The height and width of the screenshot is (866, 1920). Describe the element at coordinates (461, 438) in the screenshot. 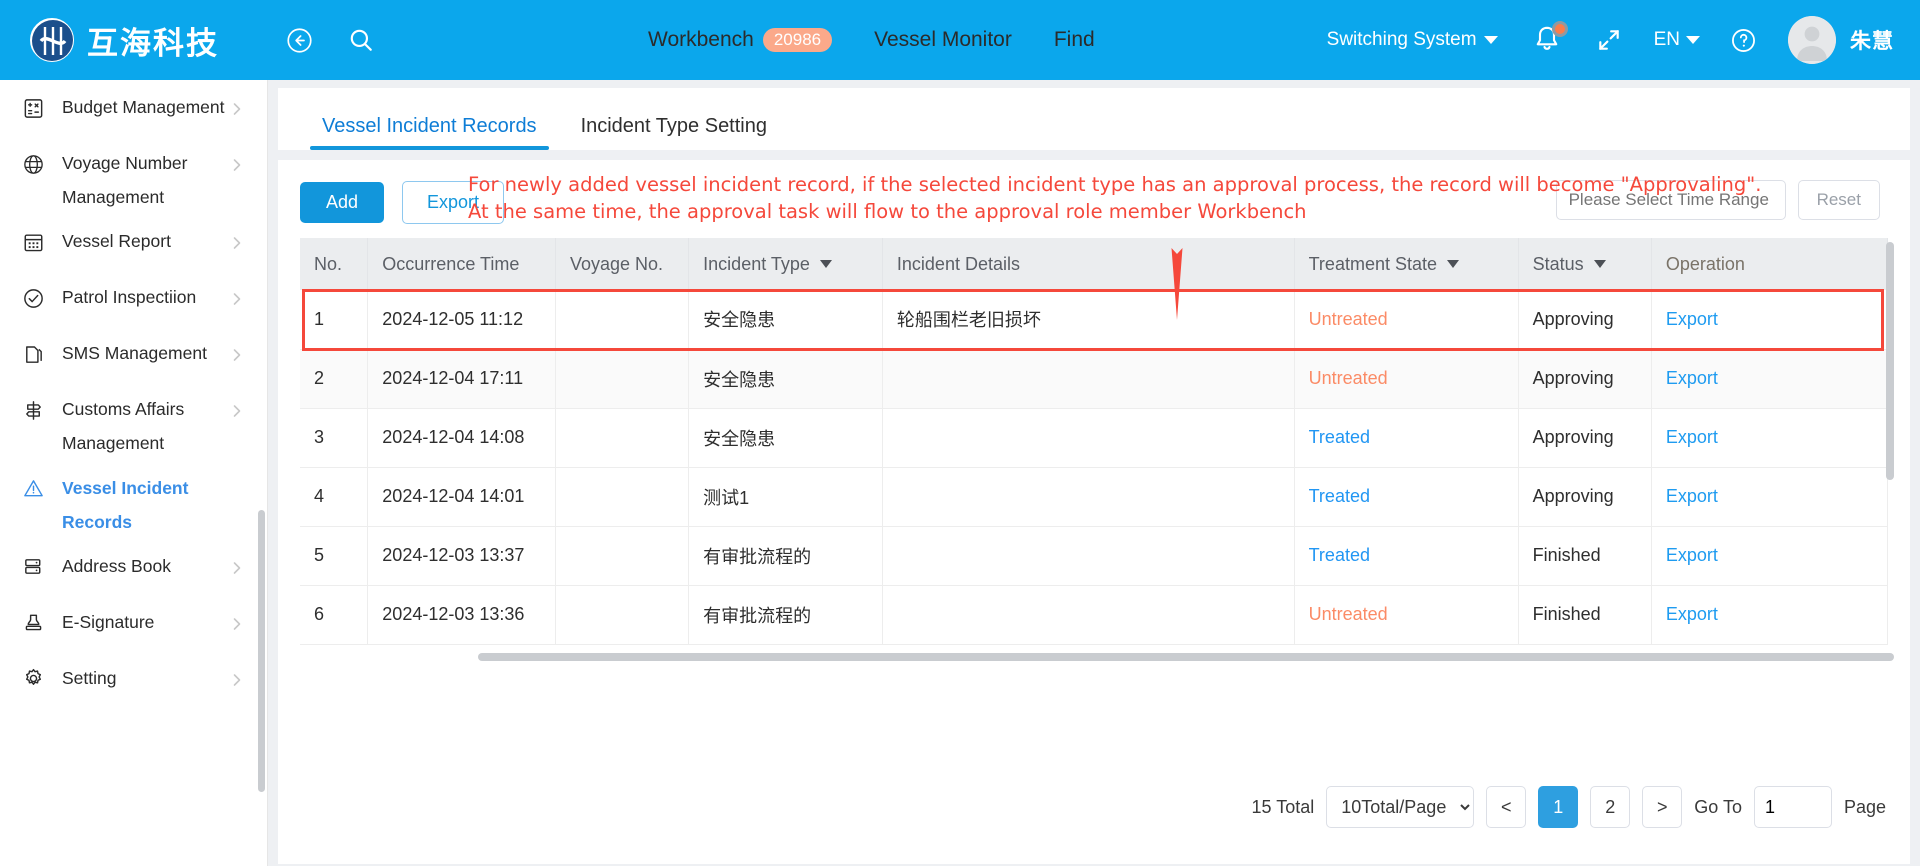

I see `cell-time: 2024-12-04 14:08` at that location.